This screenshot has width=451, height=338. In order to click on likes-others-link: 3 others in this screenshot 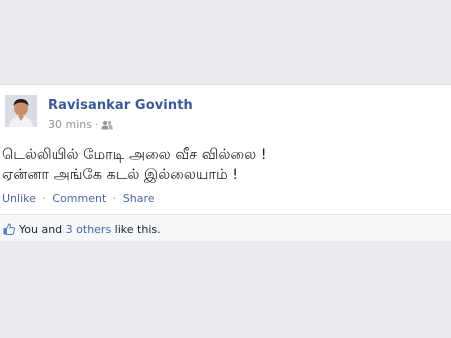, I will do `click(89, 229)`.